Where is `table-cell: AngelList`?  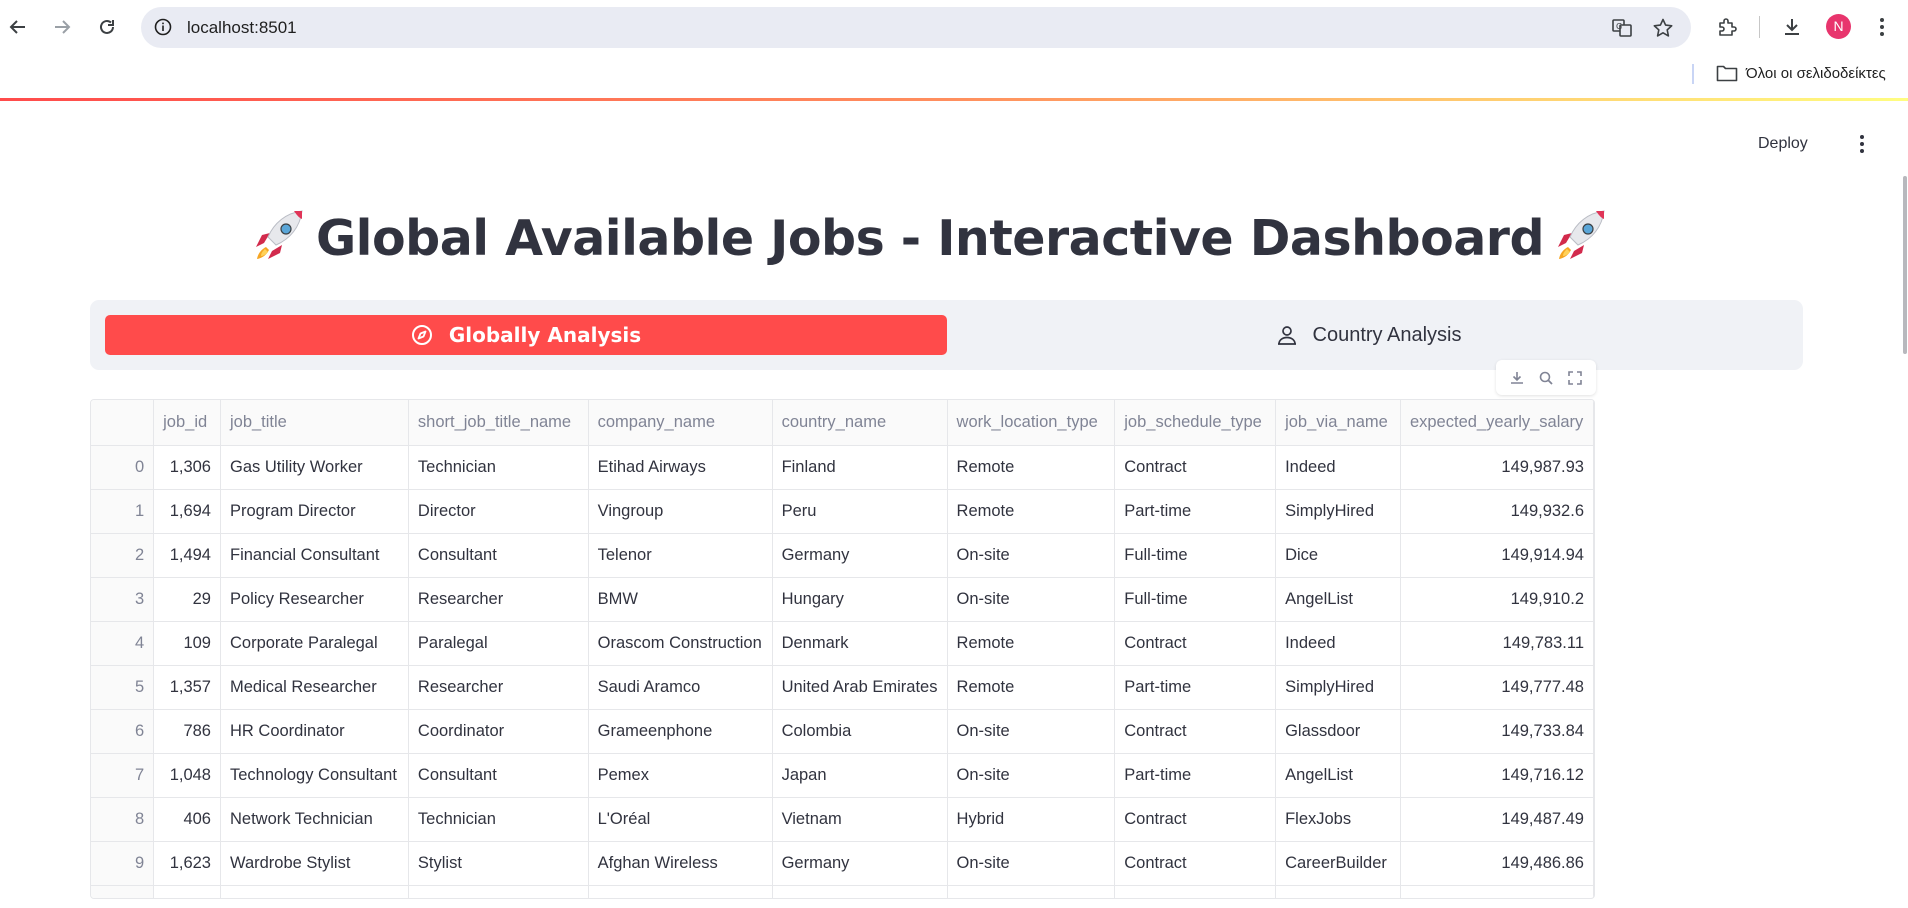 table-cell: AngelList is located at coordinates (1338, 599).